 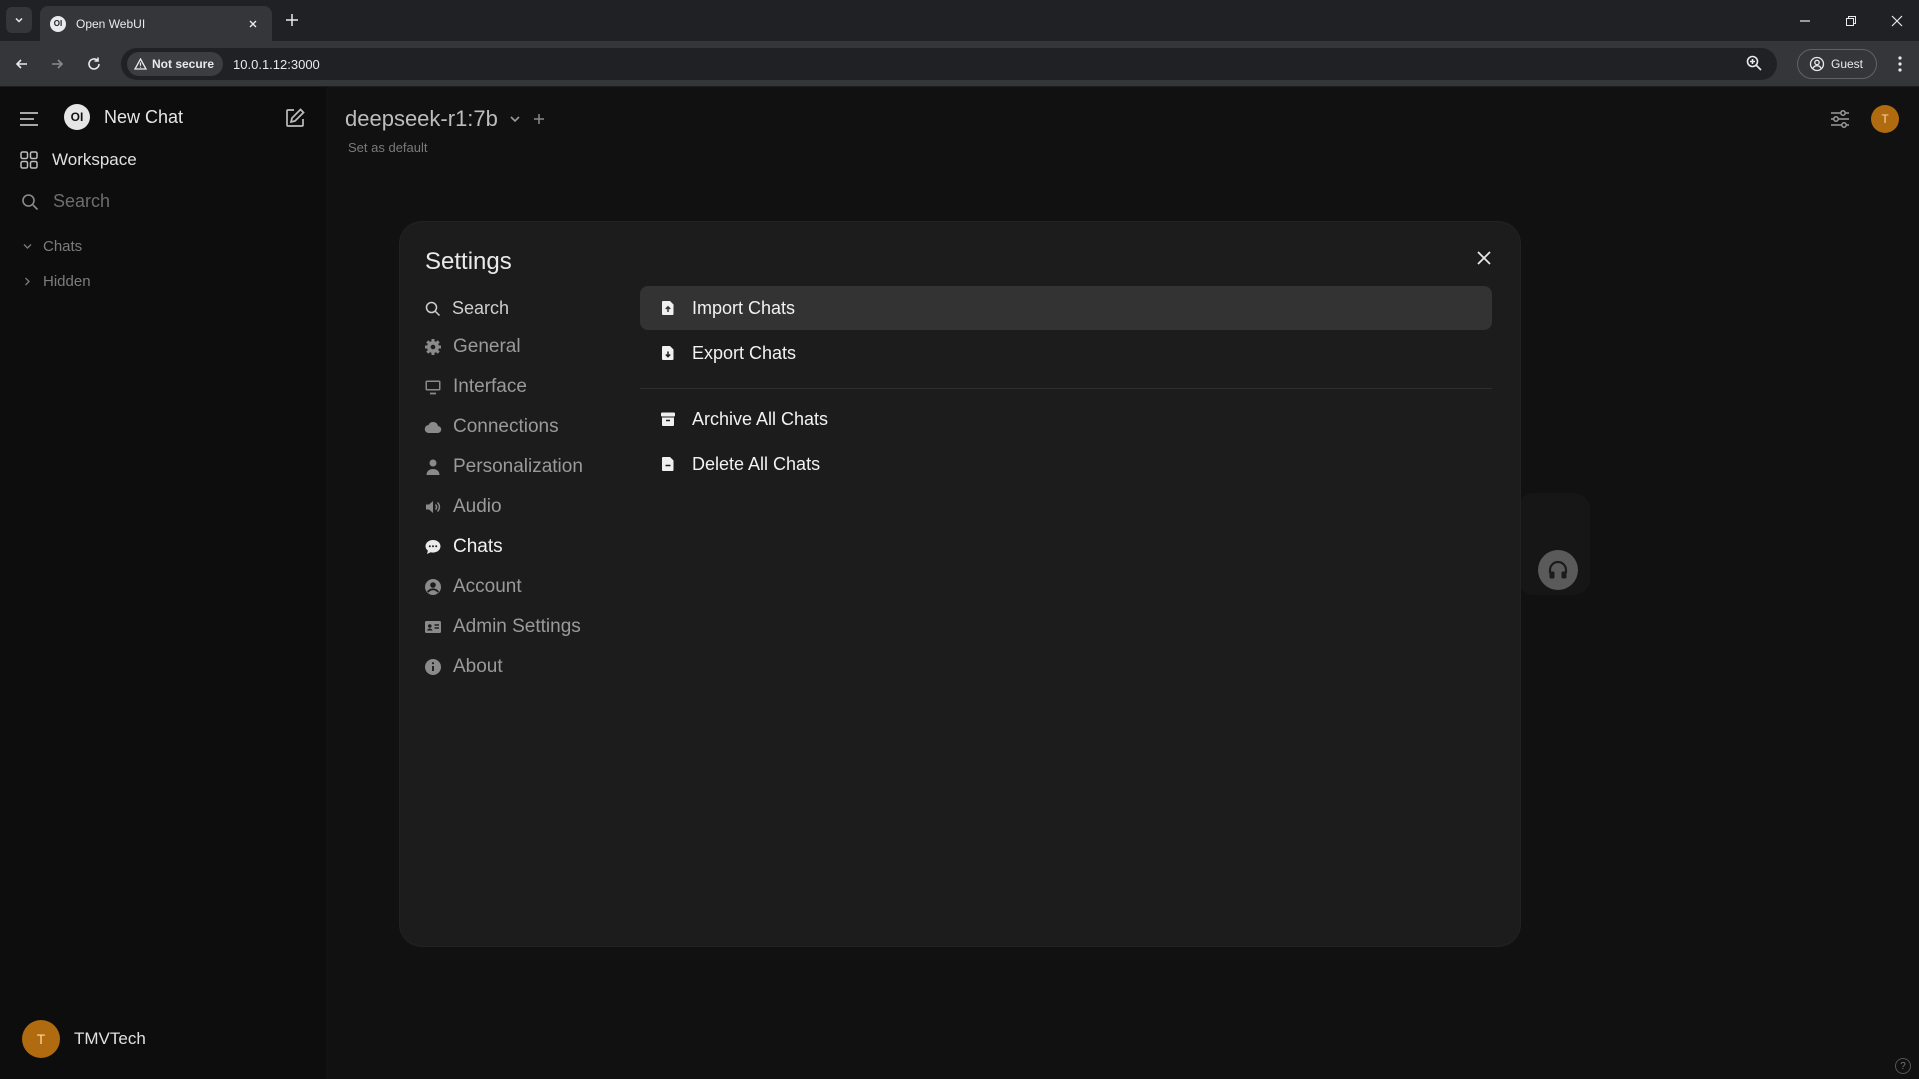 I want to click on sidebar-item-workspace: Workspace, so click(x=78, y=160).